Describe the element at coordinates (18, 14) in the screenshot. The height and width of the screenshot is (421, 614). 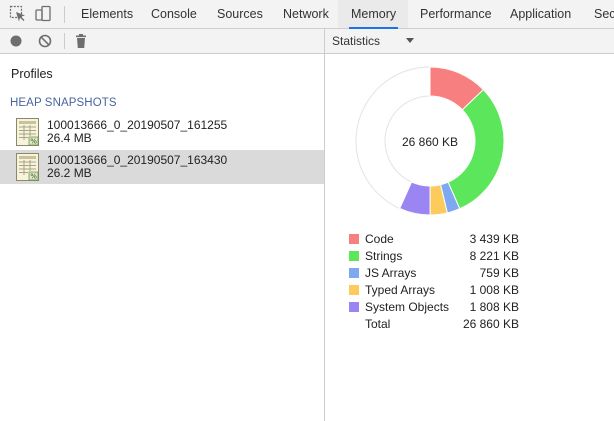
I see `inspect-element-icon` at that location.